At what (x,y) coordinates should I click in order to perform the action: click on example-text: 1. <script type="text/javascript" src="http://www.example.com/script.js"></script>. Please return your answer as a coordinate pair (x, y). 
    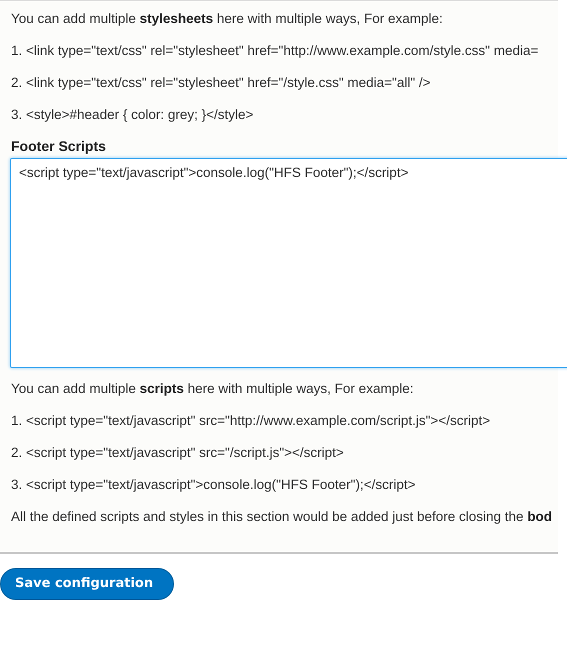
    Looking at the image, I should click on (251, 421).